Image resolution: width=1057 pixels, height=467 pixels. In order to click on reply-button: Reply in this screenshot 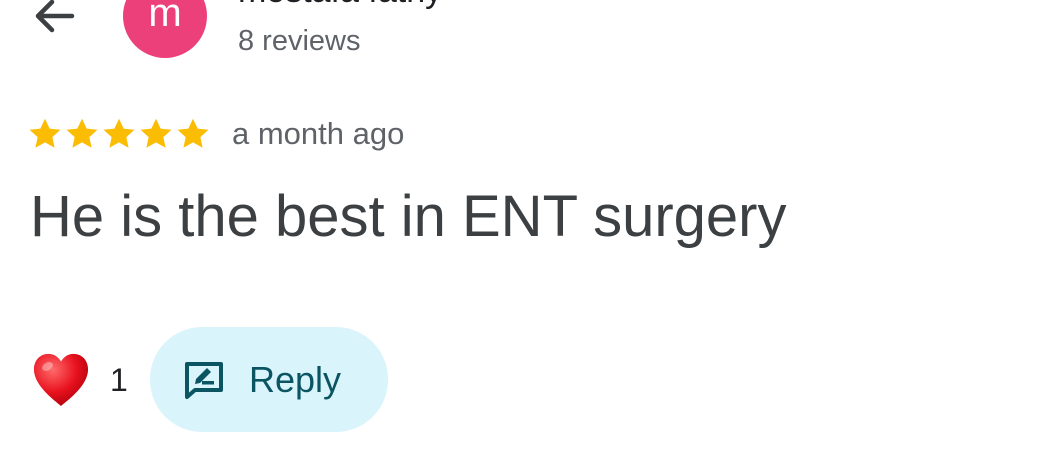, I will do `click(269, 379)`.